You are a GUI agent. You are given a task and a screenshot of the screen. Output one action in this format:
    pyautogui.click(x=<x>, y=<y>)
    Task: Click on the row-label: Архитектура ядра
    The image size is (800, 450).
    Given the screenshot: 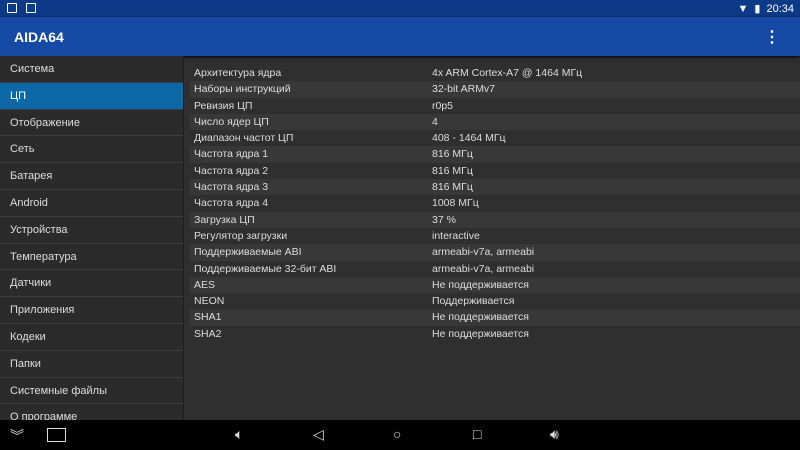 What is the action you would take?
    pyautogui.click(x=238, y=73)
    